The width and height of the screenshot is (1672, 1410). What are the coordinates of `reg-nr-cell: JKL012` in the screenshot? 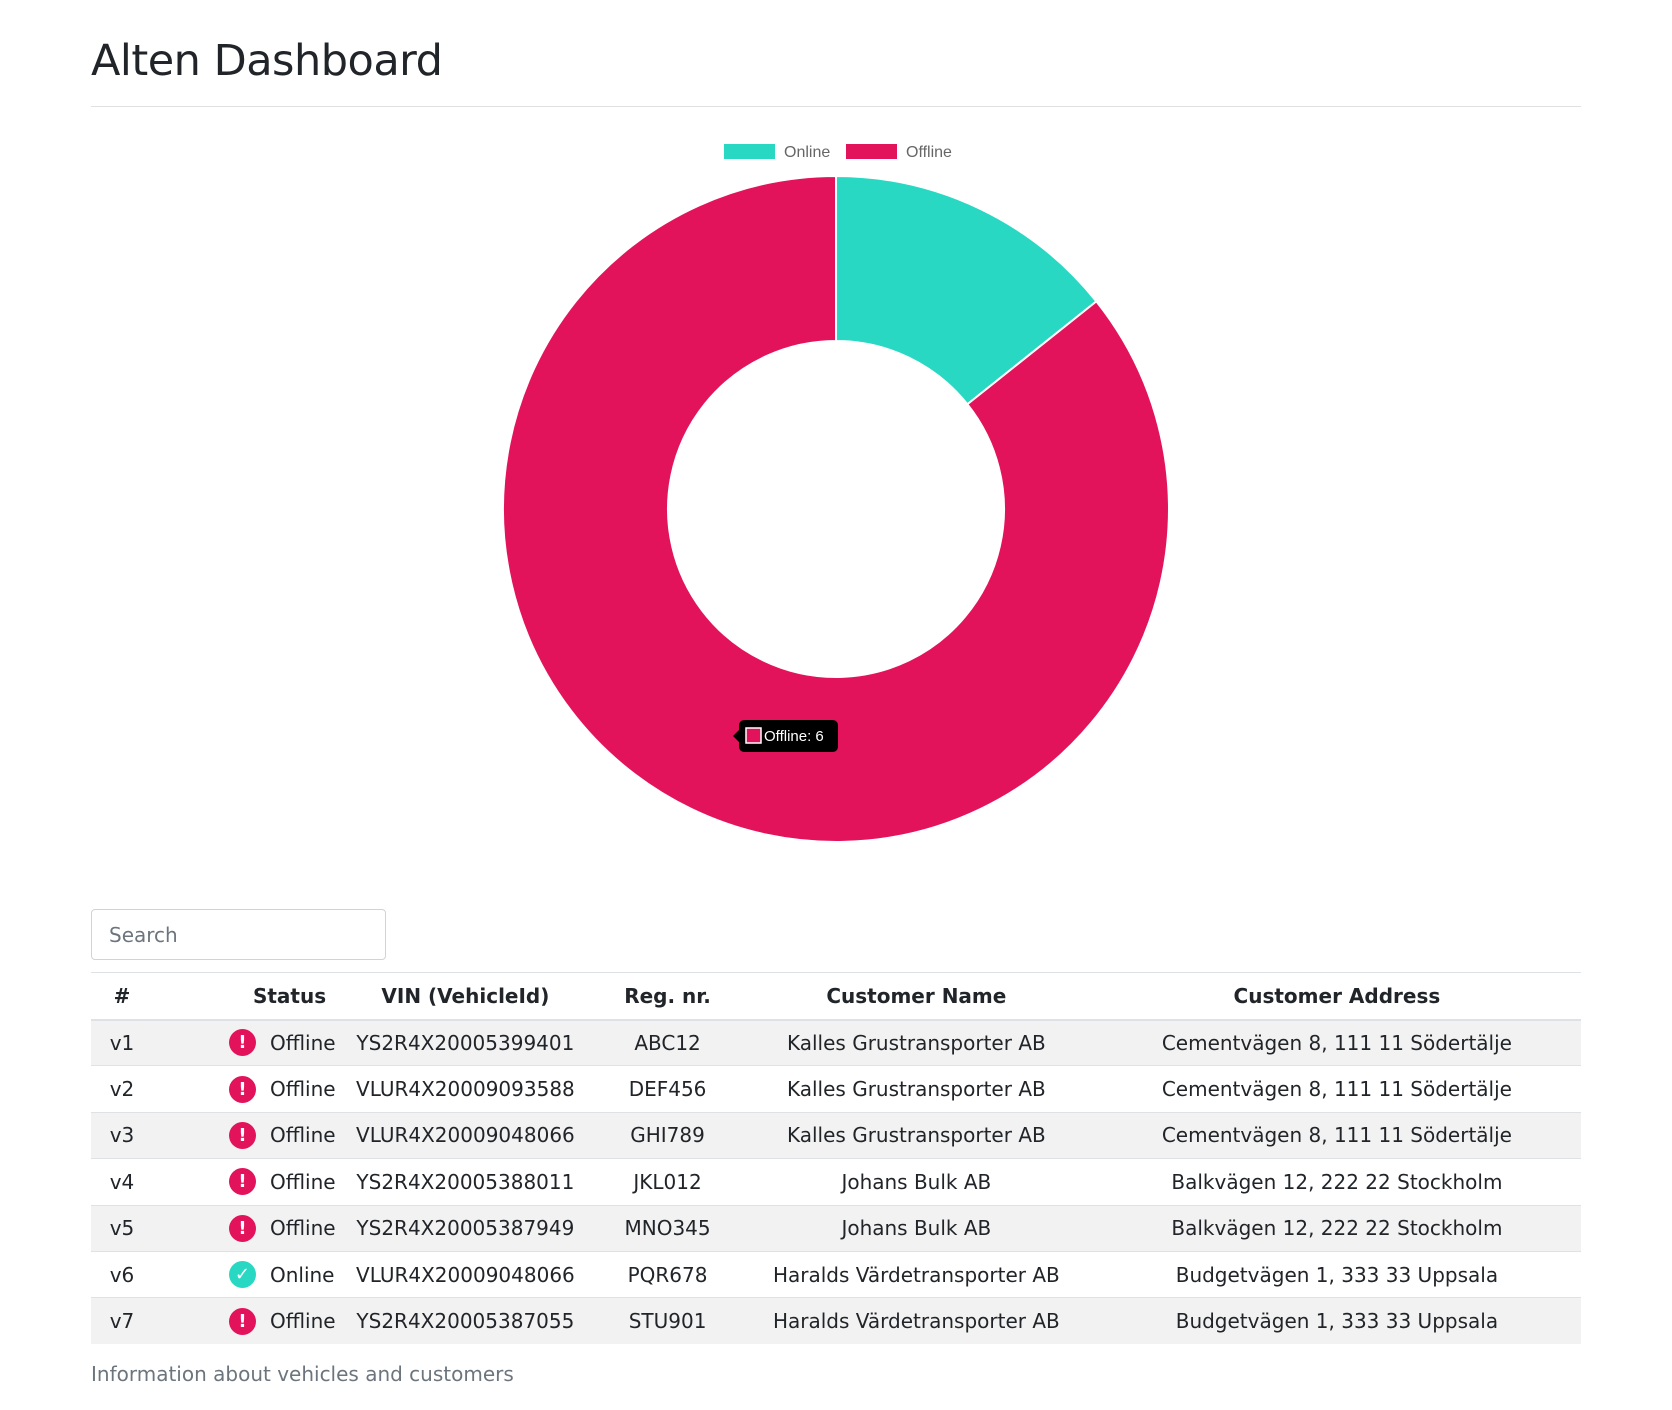 It's located at (667, 1181).